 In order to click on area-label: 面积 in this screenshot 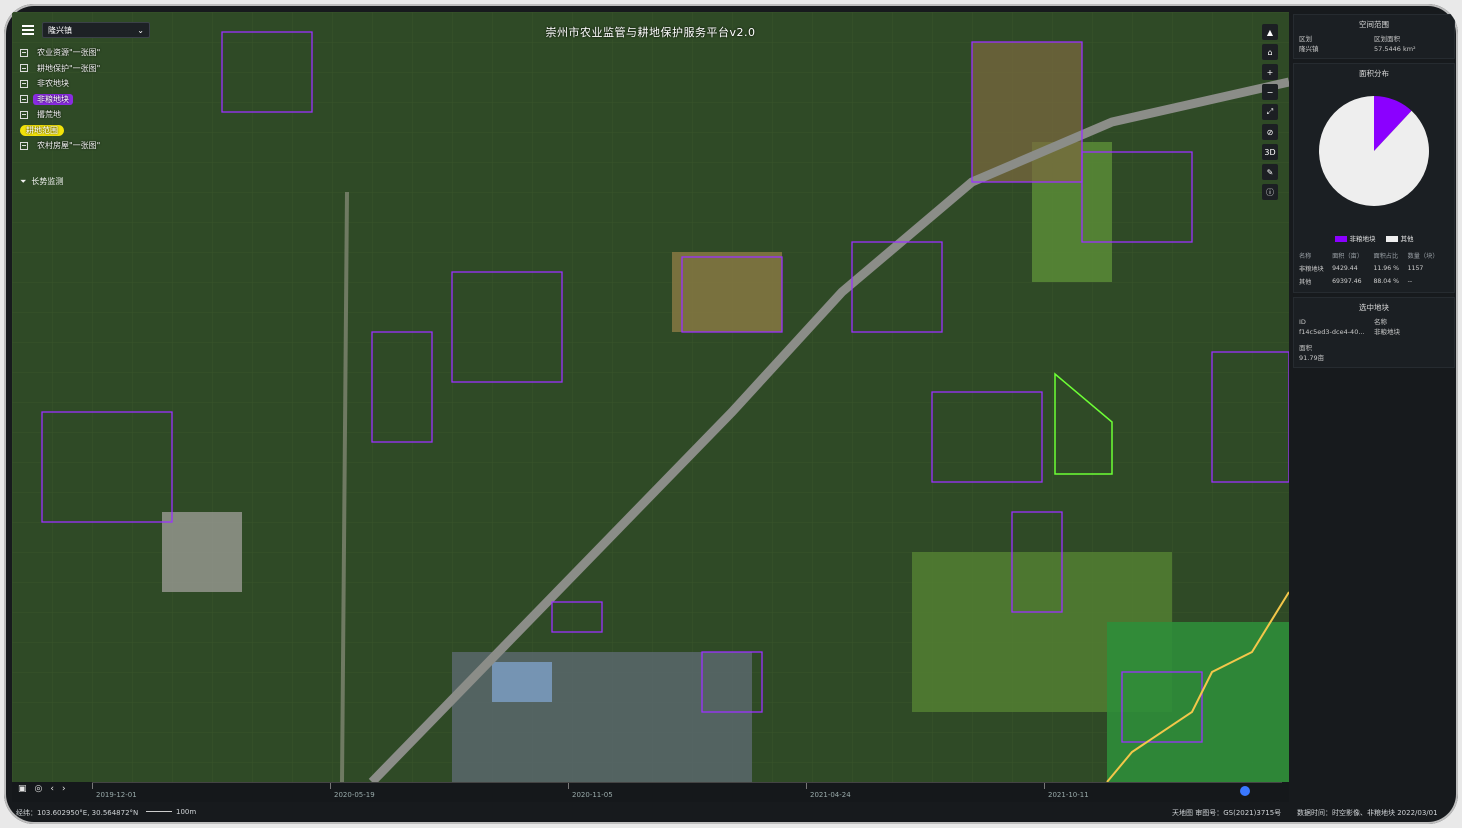, I will do `click(1305, 348)`.